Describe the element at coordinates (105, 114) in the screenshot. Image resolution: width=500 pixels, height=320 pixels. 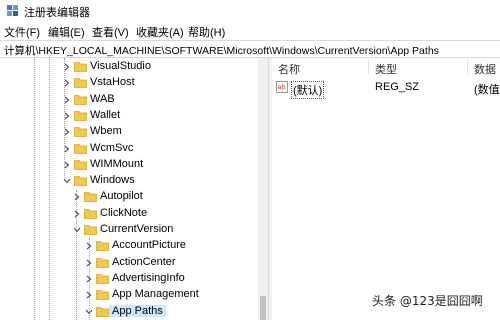
I see `tree-item-label: Wallet` at that location.